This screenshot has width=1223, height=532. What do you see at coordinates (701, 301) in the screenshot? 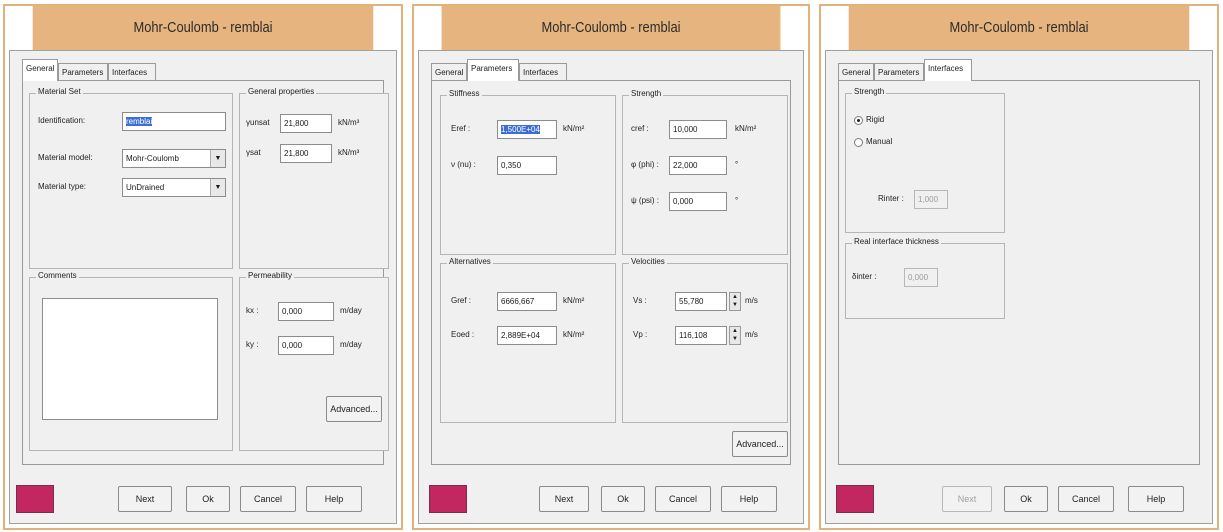
I see `vs-input: 55,780` at bounding box center [701, 301].